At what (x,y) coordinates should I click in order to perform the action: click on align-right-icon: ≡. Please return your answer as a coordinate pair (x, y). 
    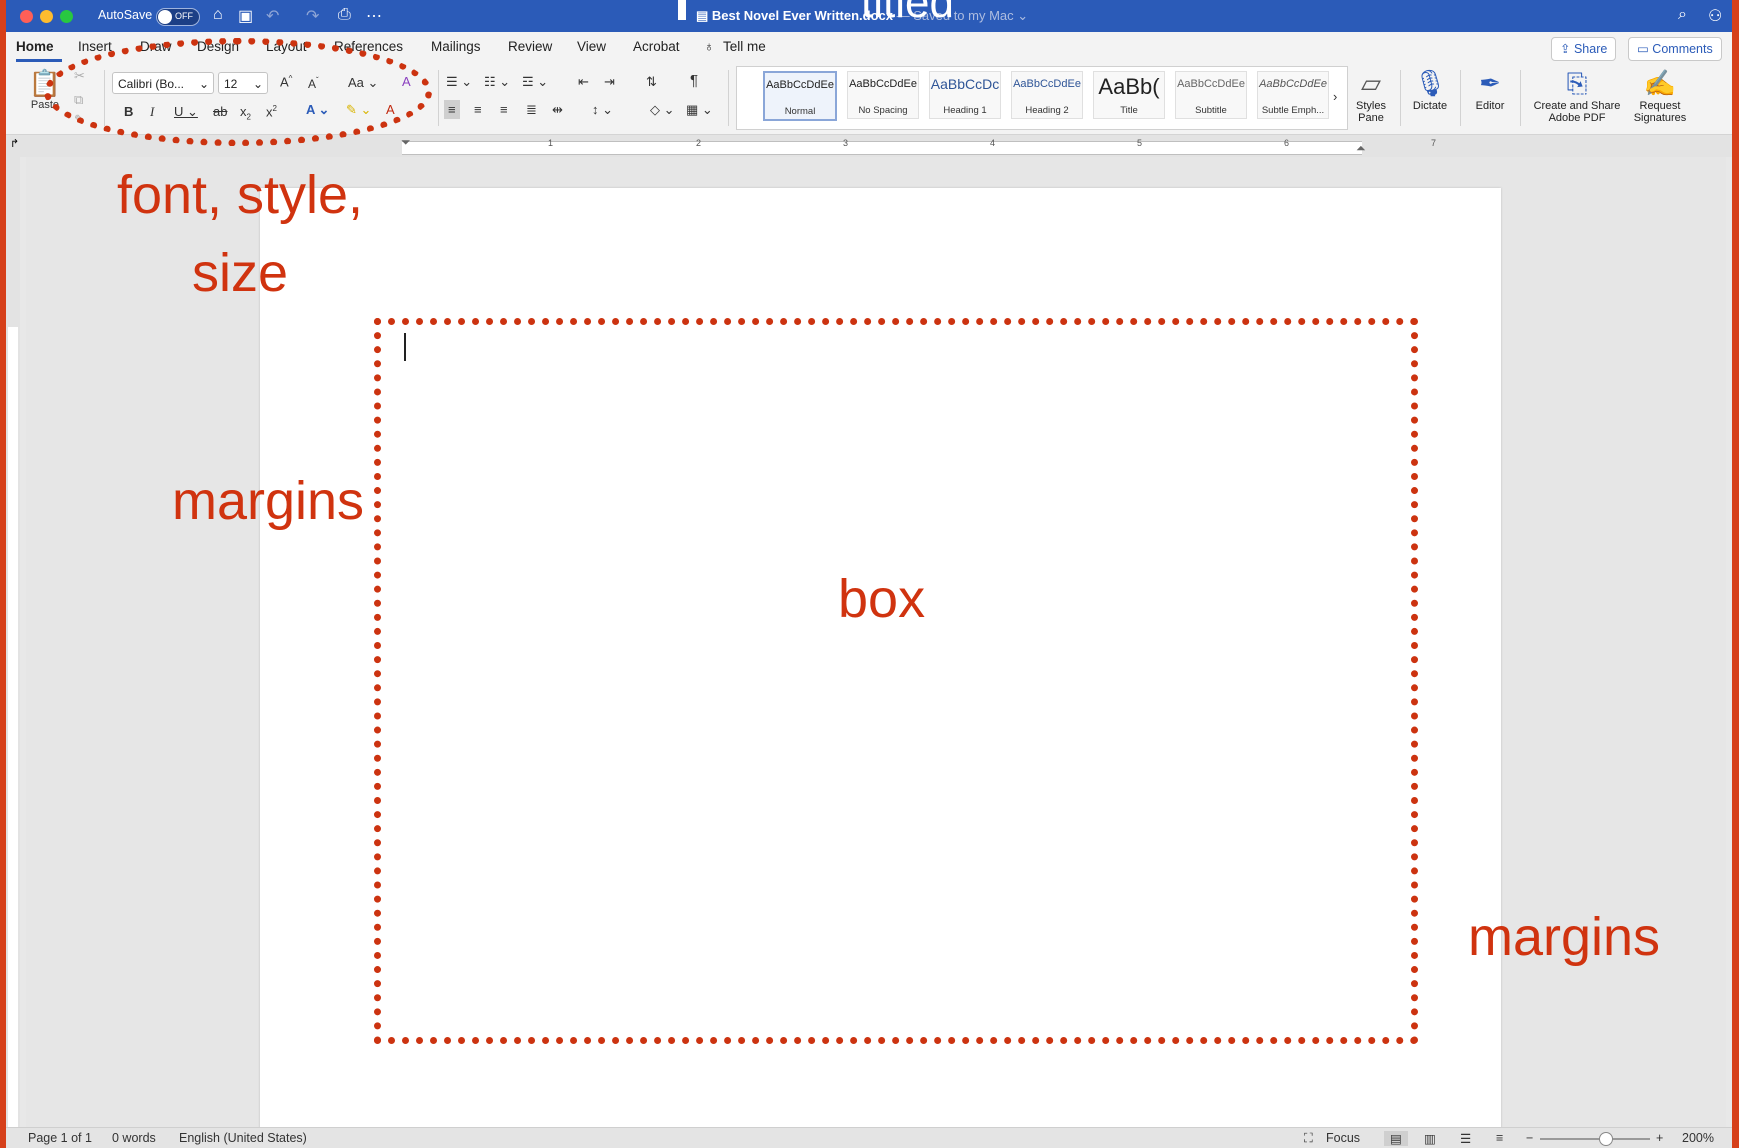
    Looking at the image, I should click on (504, 109).